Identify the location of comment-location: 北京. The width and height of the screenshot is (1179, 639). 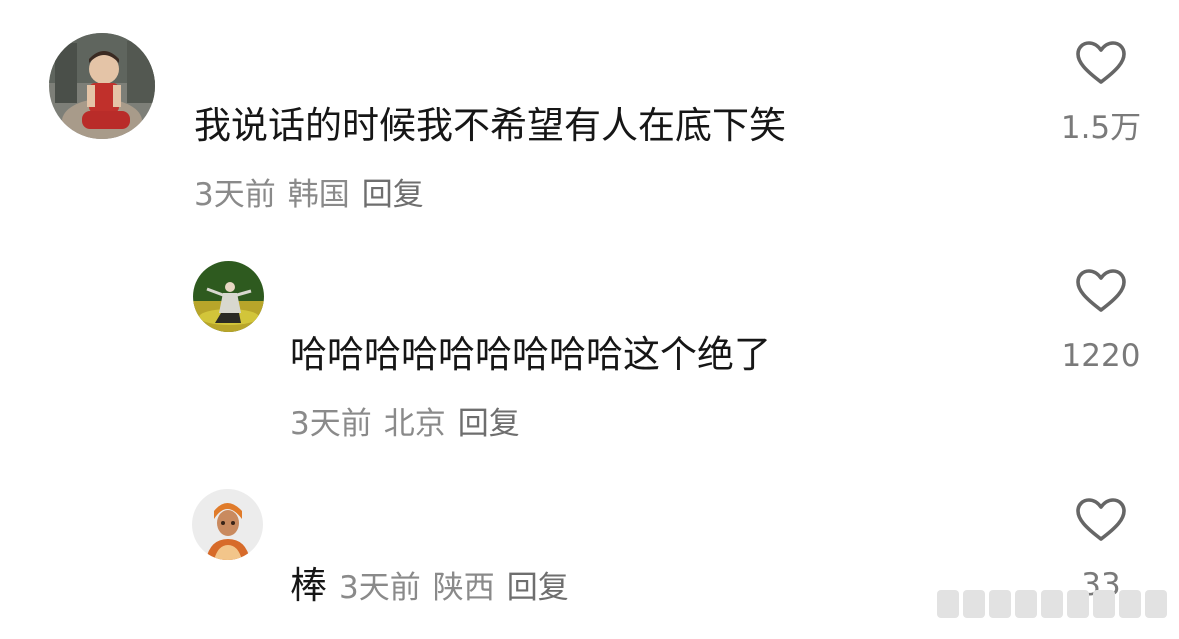
(414, 424).